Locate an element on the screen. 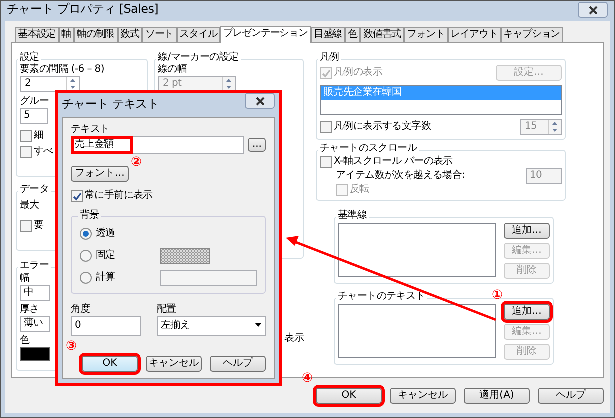 This screenshot has height=418, width=615. checkbox-label: 常に手前に表示 is located at coordinates (119, 196).